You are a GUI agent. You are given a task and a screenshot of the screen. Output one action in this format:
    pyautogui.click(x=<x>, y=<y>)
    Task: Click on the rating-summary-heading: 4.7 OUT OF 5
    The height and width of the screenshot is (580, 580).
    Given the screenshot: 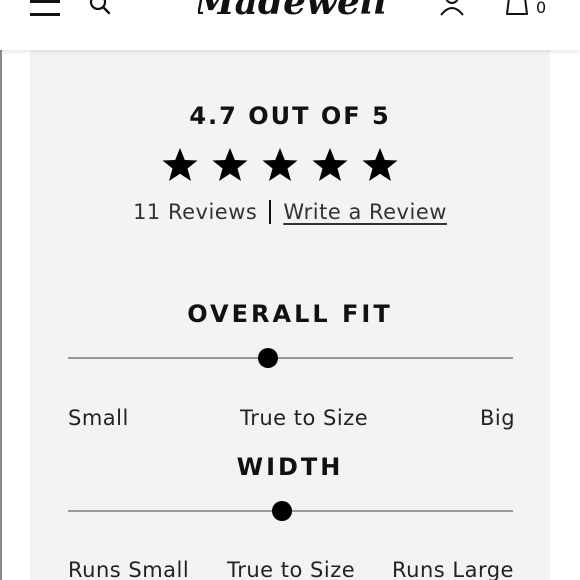 What is the action you would take?
    pyautogui.click(x=290, y=116)
    